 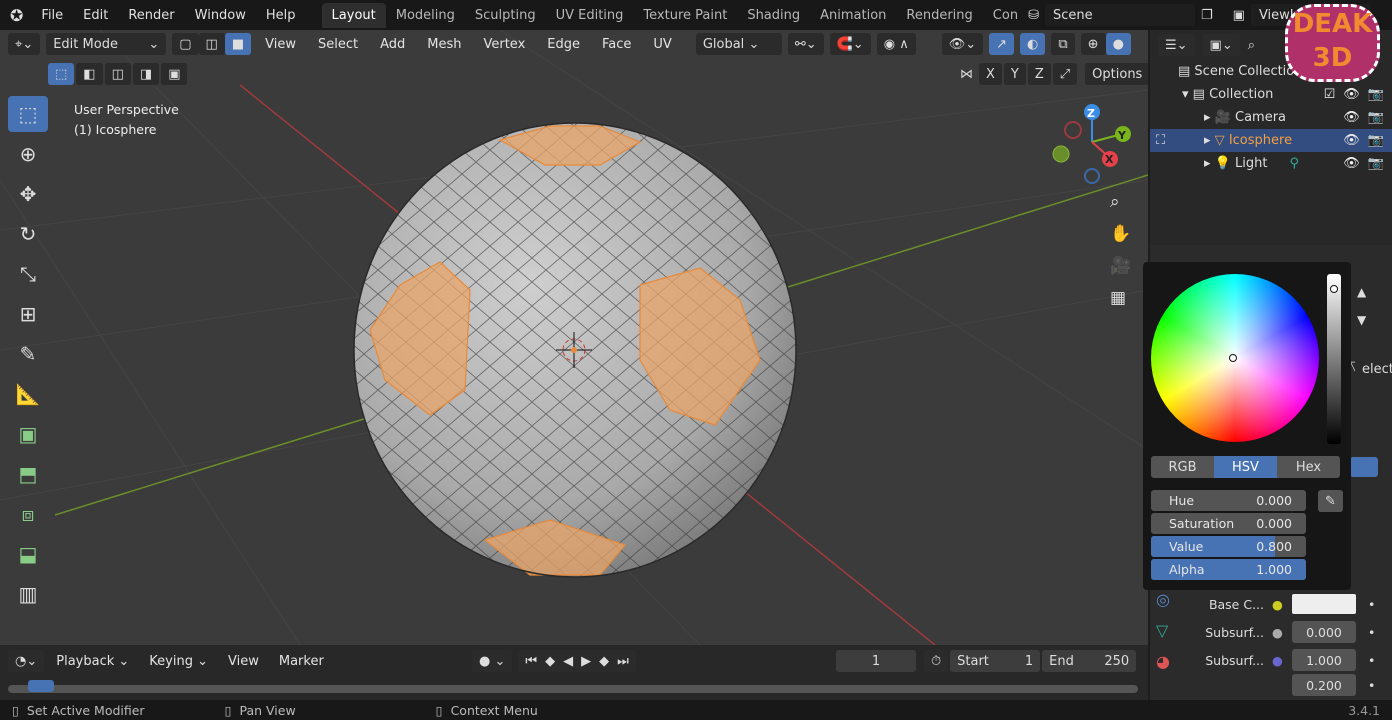 I want to click on xray-toggle-icon: ⧉, so click(x=1063, y=44).